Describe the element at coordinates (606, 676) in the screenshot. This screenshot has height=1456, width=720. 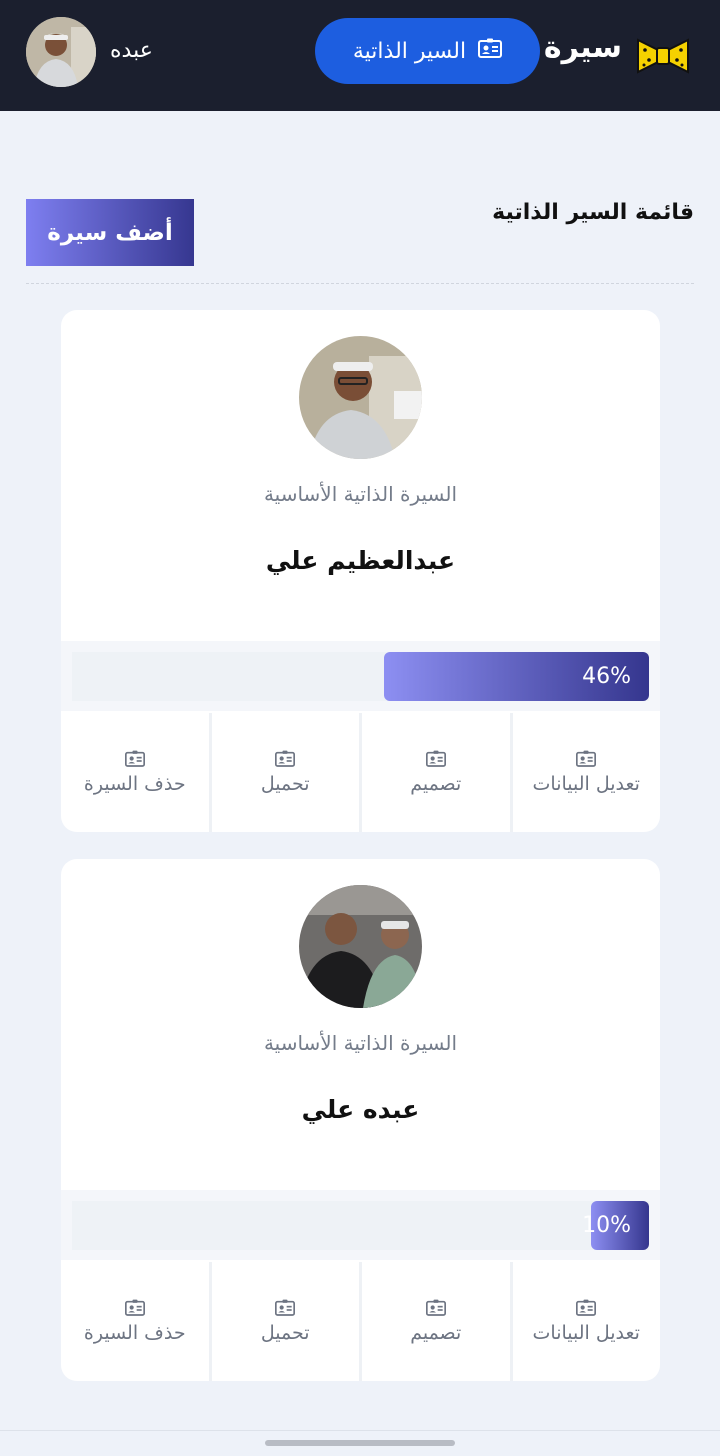
I see `progress-label: 46%` at that location.